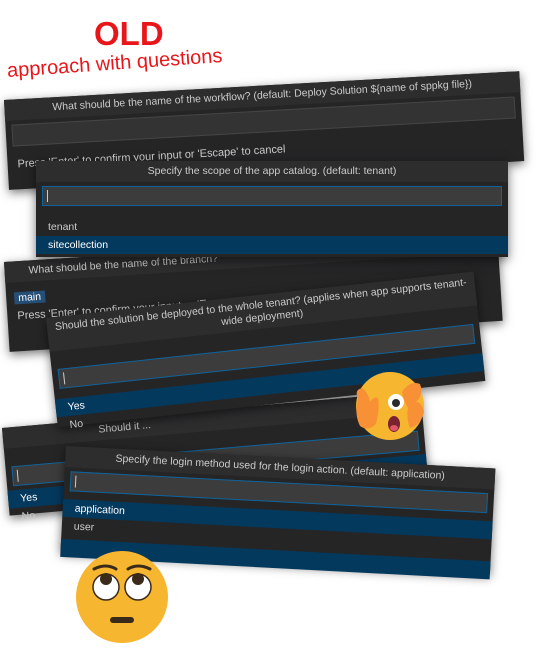 The width and height of the screenshot is (555, 666). I want to click on app-catalog-scope-input, so click(272, 196).